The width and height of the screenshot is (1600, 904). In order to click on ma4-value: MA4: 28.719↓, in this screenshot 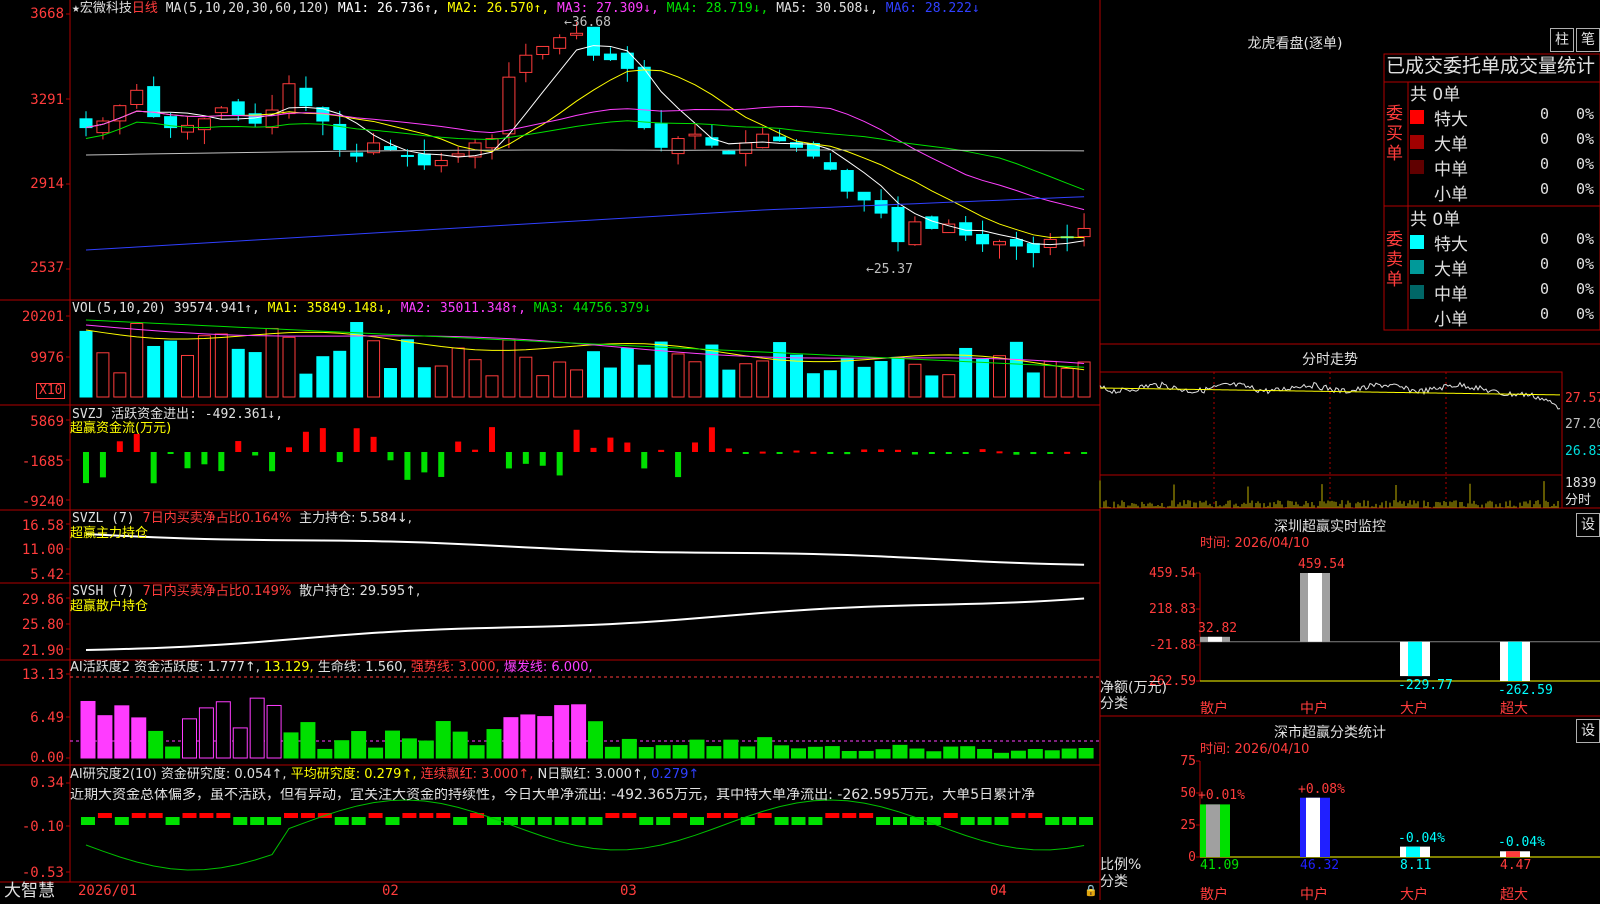, I will do `click(717, 8)`.